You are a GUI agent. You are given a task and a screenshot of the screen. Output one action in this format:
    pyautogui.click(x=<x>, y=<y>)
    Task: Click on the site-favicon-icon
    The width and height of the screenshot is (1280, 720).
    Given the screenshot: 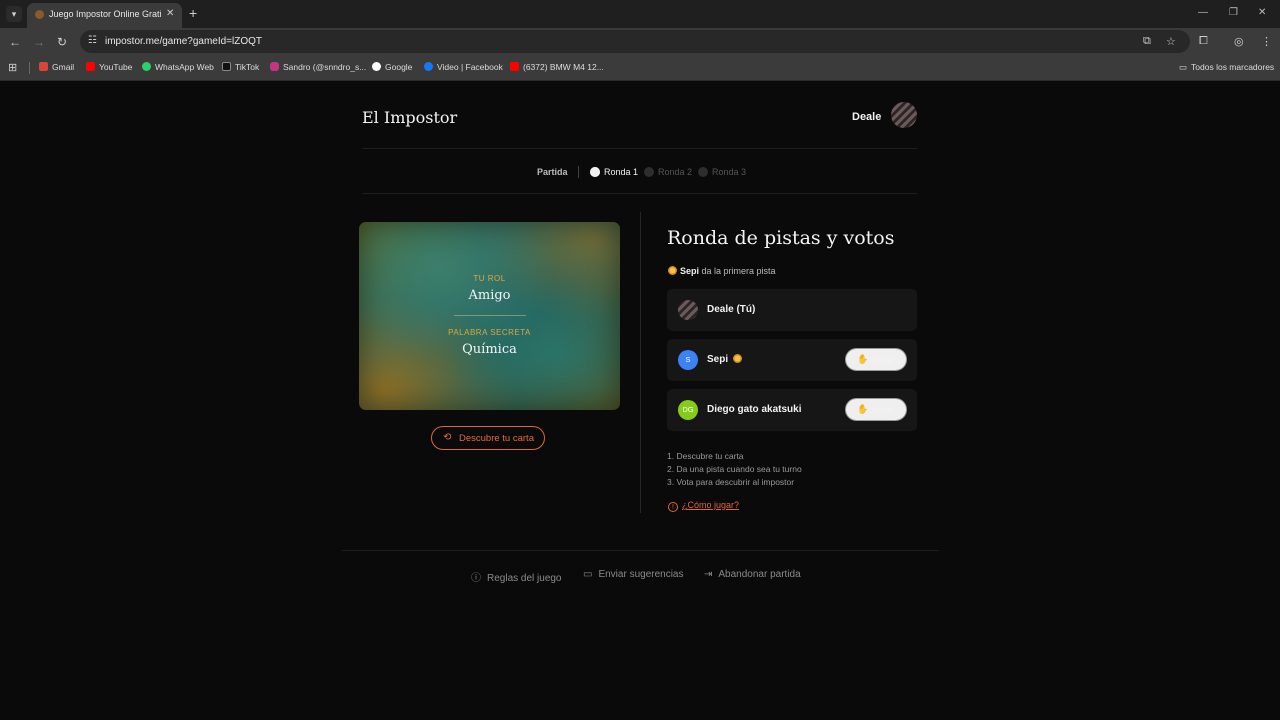 What is the action you would take?
    pyautogui.click(x=39, y=14)
    